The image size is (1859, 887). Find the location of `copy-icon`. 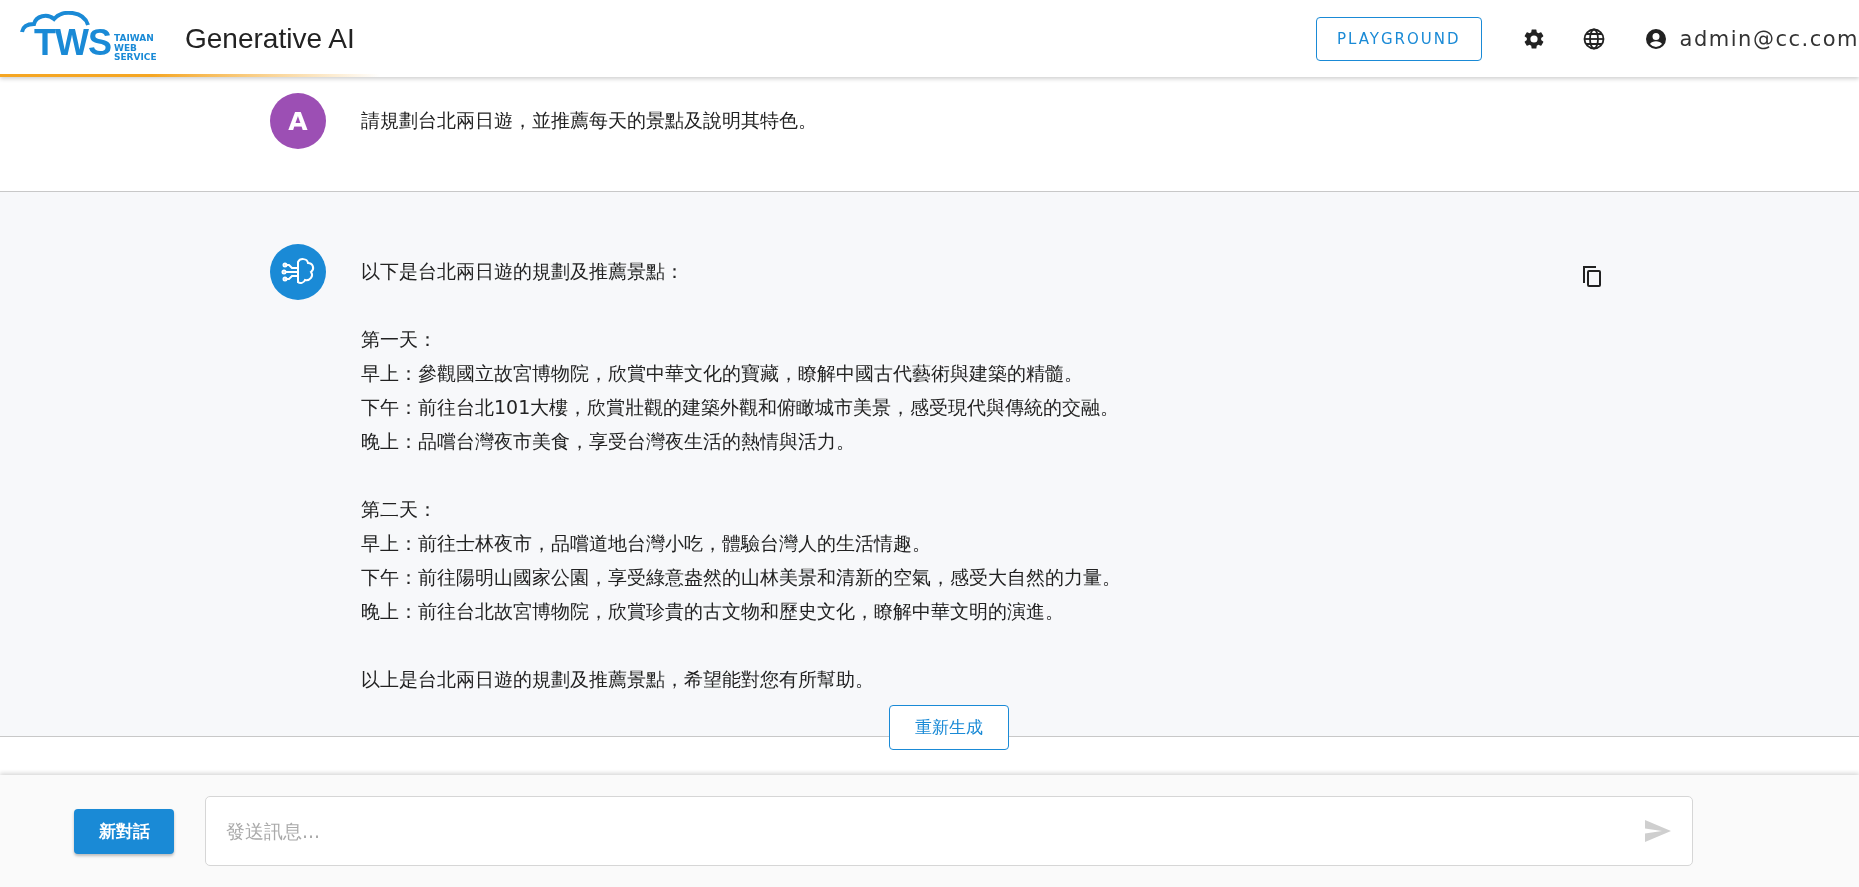

copy-icon is located at coordinates (1592, 276).